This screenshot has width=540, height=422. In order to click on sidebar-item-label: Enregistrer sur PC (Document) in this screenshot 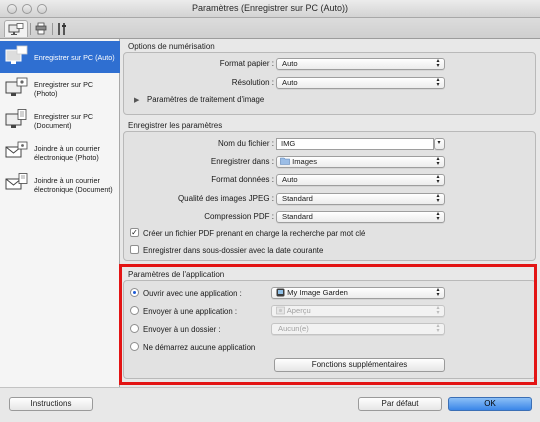, I will do `click(64, 121)`.